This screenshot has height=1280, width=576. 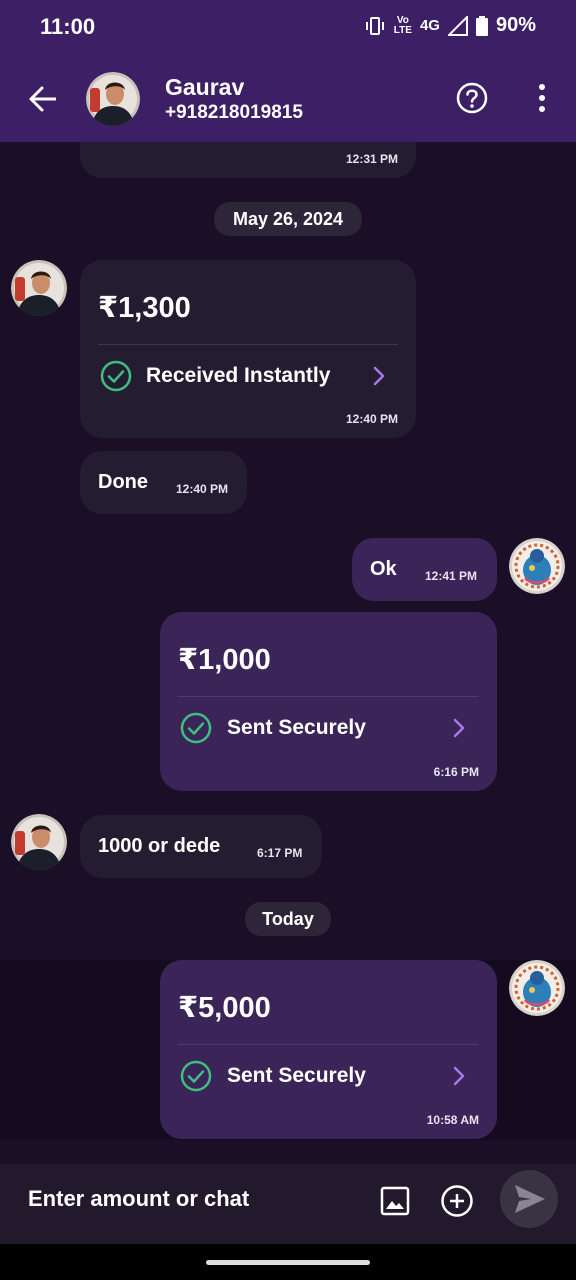 What do you see at coordinates (224, 660) in the screenshot?
I see `payment-amount: ₹1,000` at bounding box center [224, 660].